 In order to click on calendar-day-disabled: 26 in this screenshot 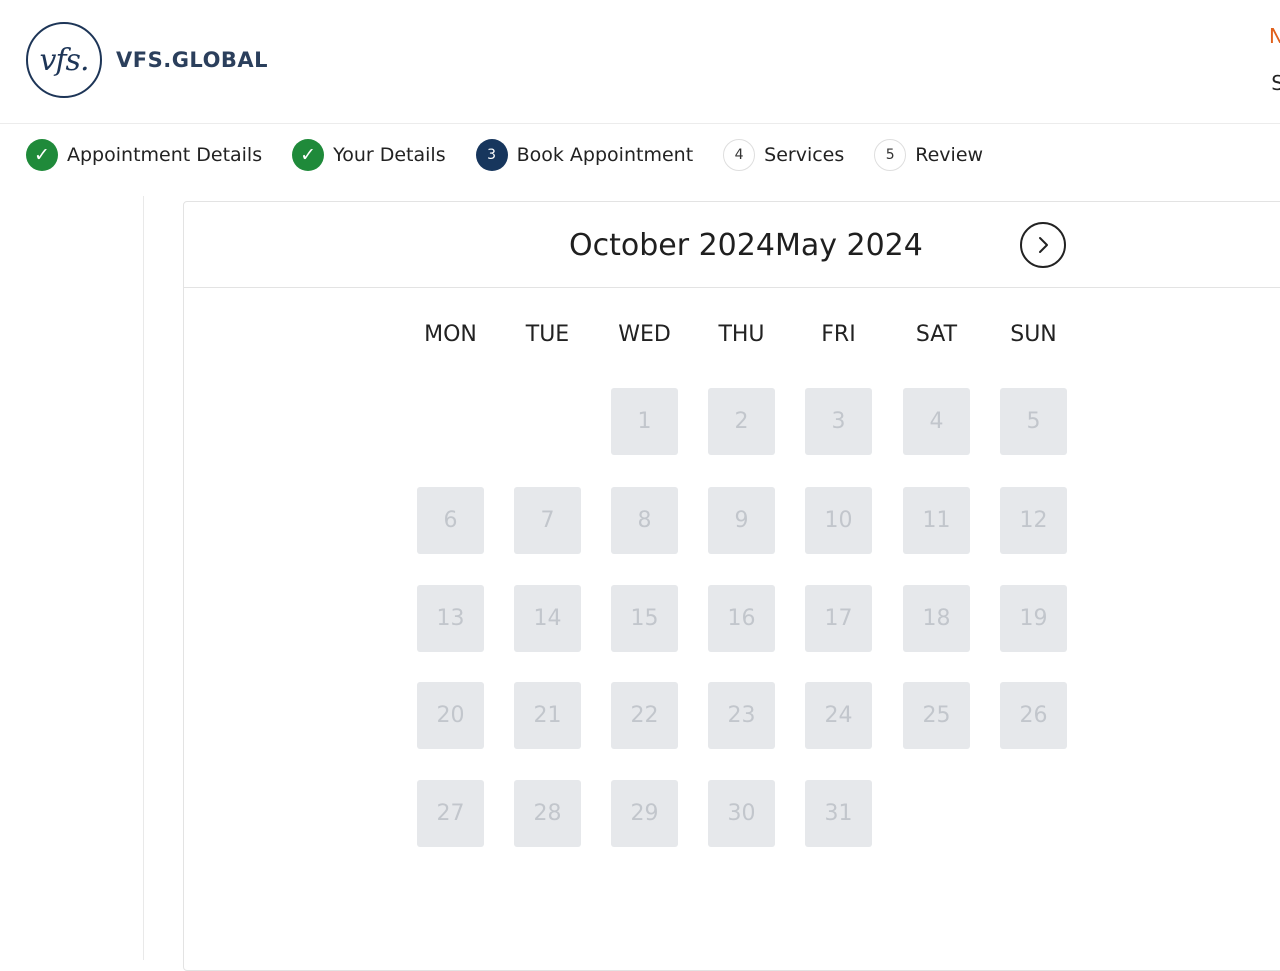, I will do `click(1033, 715)`.